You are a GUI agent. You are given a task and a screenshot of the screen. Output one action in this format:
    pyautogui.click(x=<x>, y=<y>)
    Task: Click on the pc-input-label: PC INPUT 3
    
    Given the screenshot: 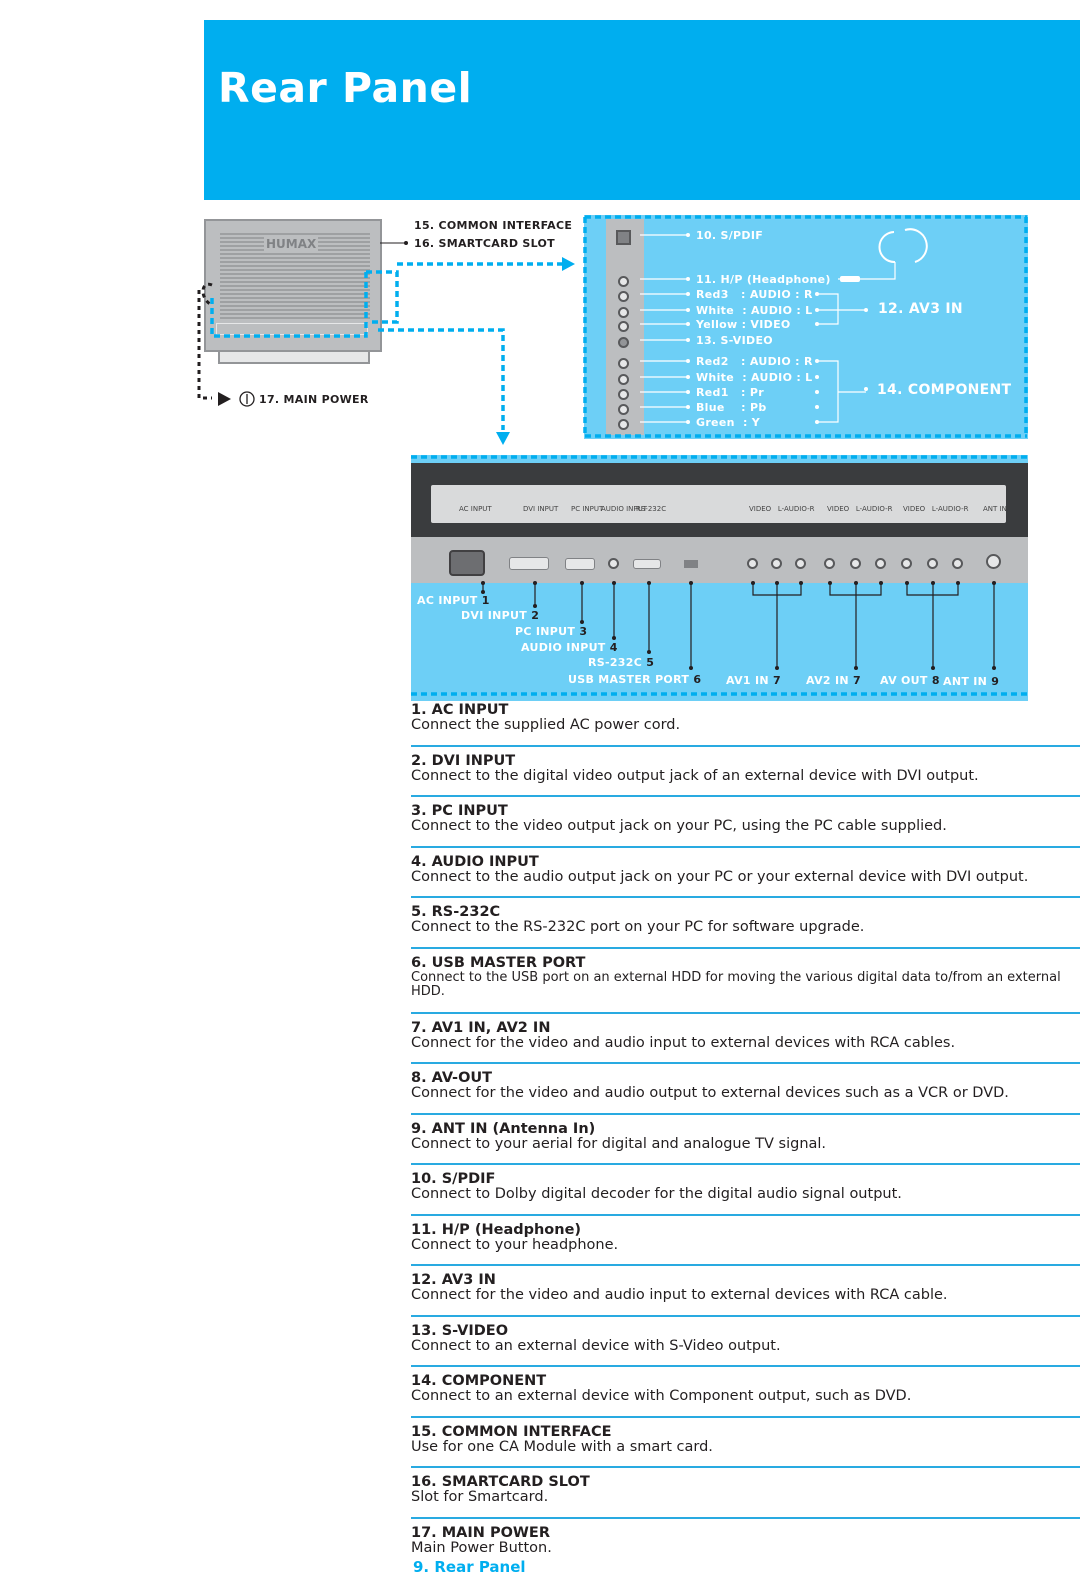 What is the action you would take?
    pyautogui.click(x=551, y=631)
    